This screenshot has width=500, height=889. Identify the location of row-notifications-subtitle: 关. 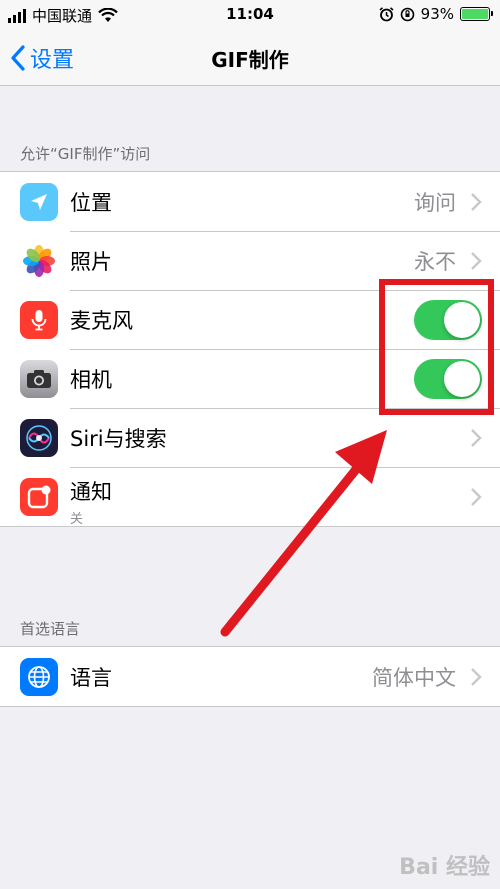
(77, 519).